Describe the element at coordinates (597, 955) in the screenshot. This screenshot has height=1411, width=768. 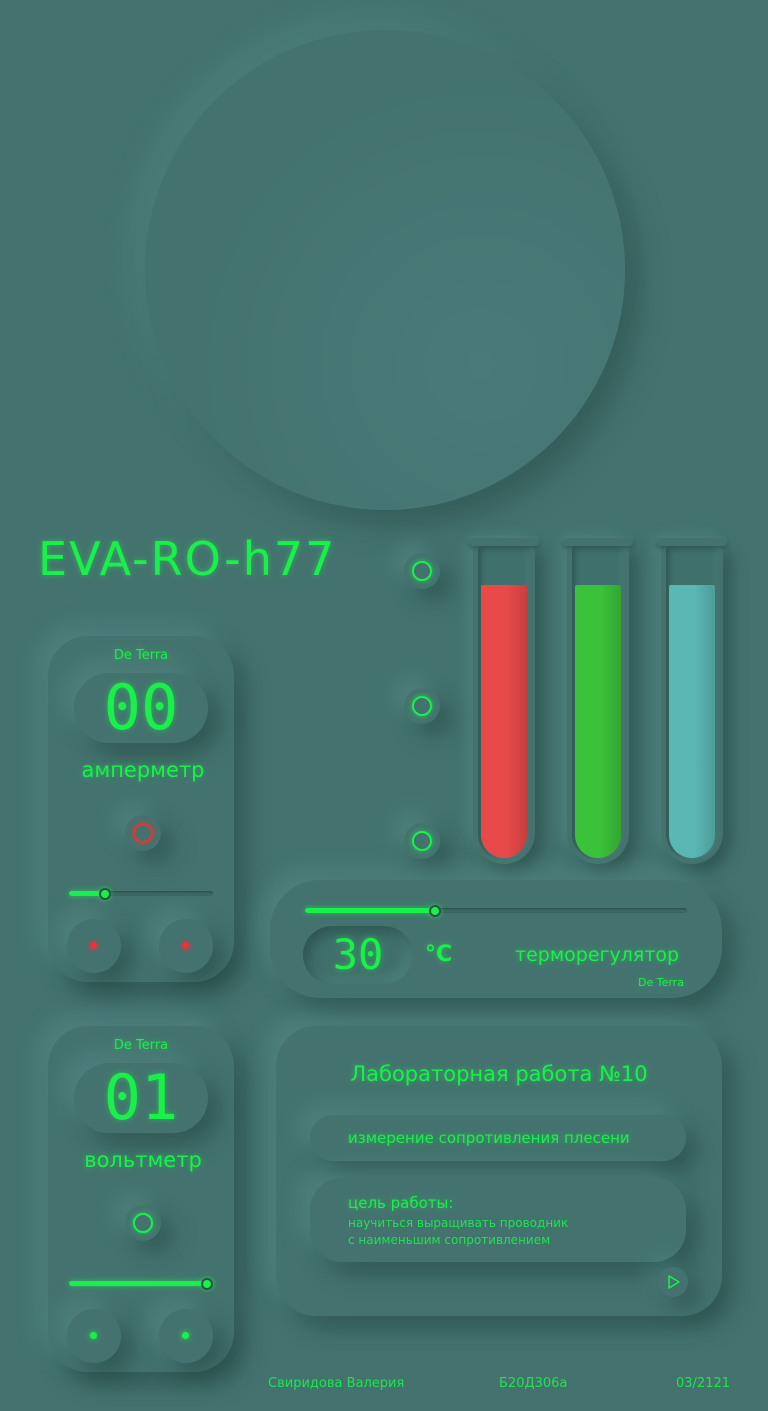
I see `thermostat-label: терморегулятор` at that location.